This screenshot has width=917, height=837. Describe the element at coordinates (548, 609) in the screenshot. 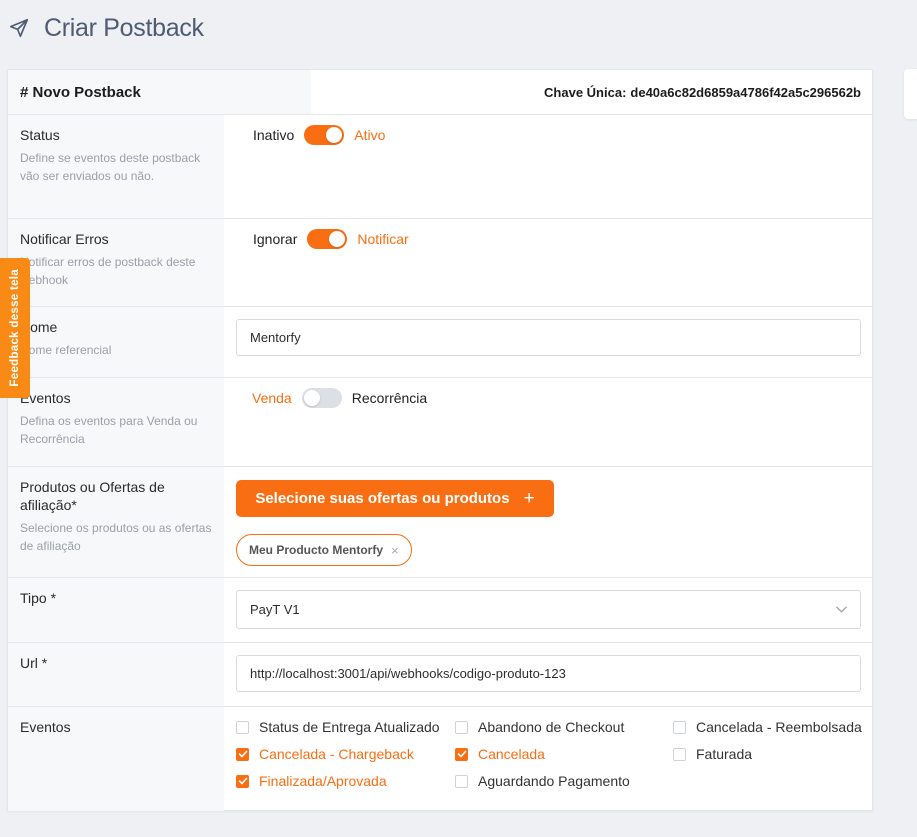

I see `type-select: PayT V1` at that location.